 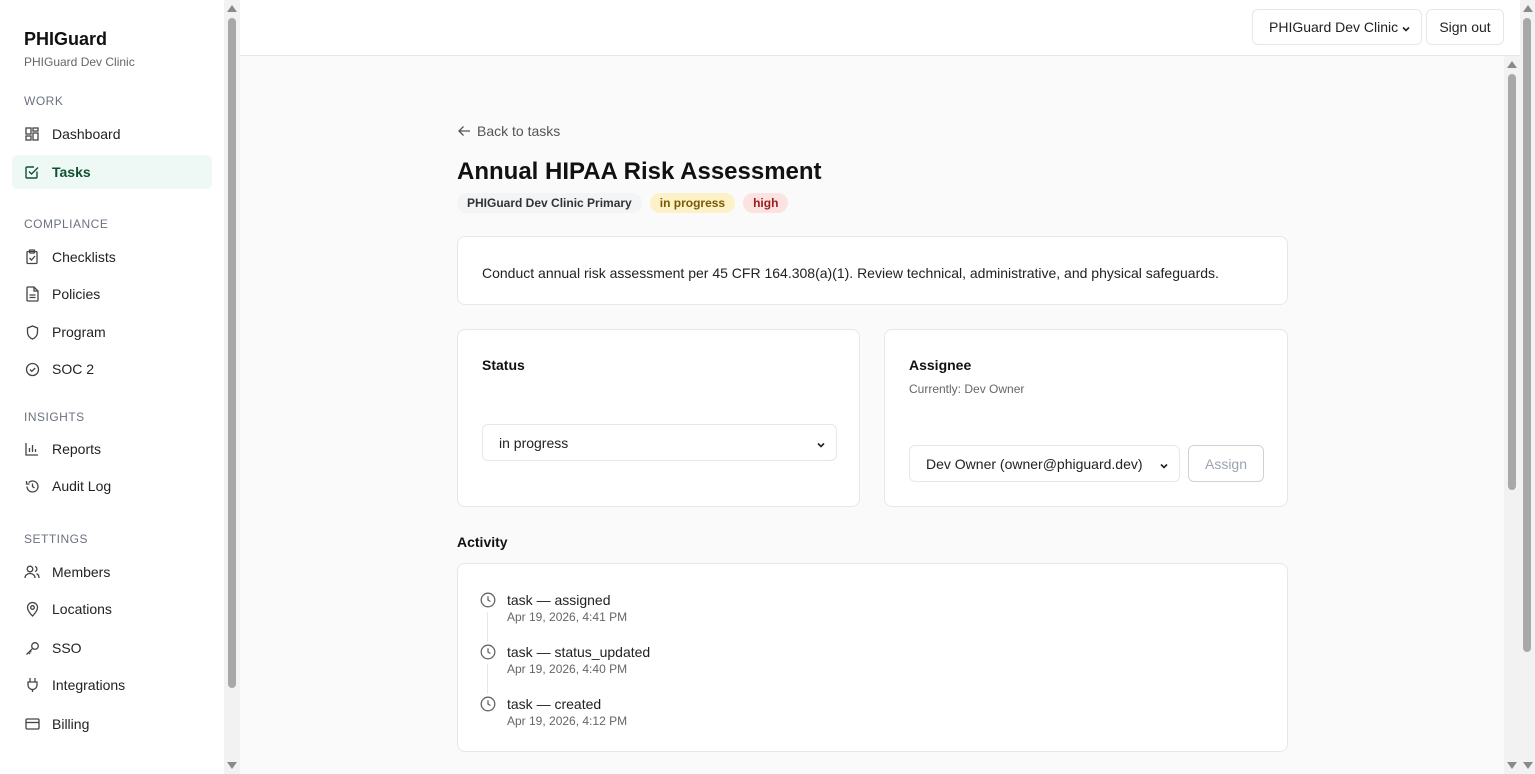 What do you see at coordinates (32, 369) in the screenshot?
I see `check-circle-icon` at bounding box center [32, 369].